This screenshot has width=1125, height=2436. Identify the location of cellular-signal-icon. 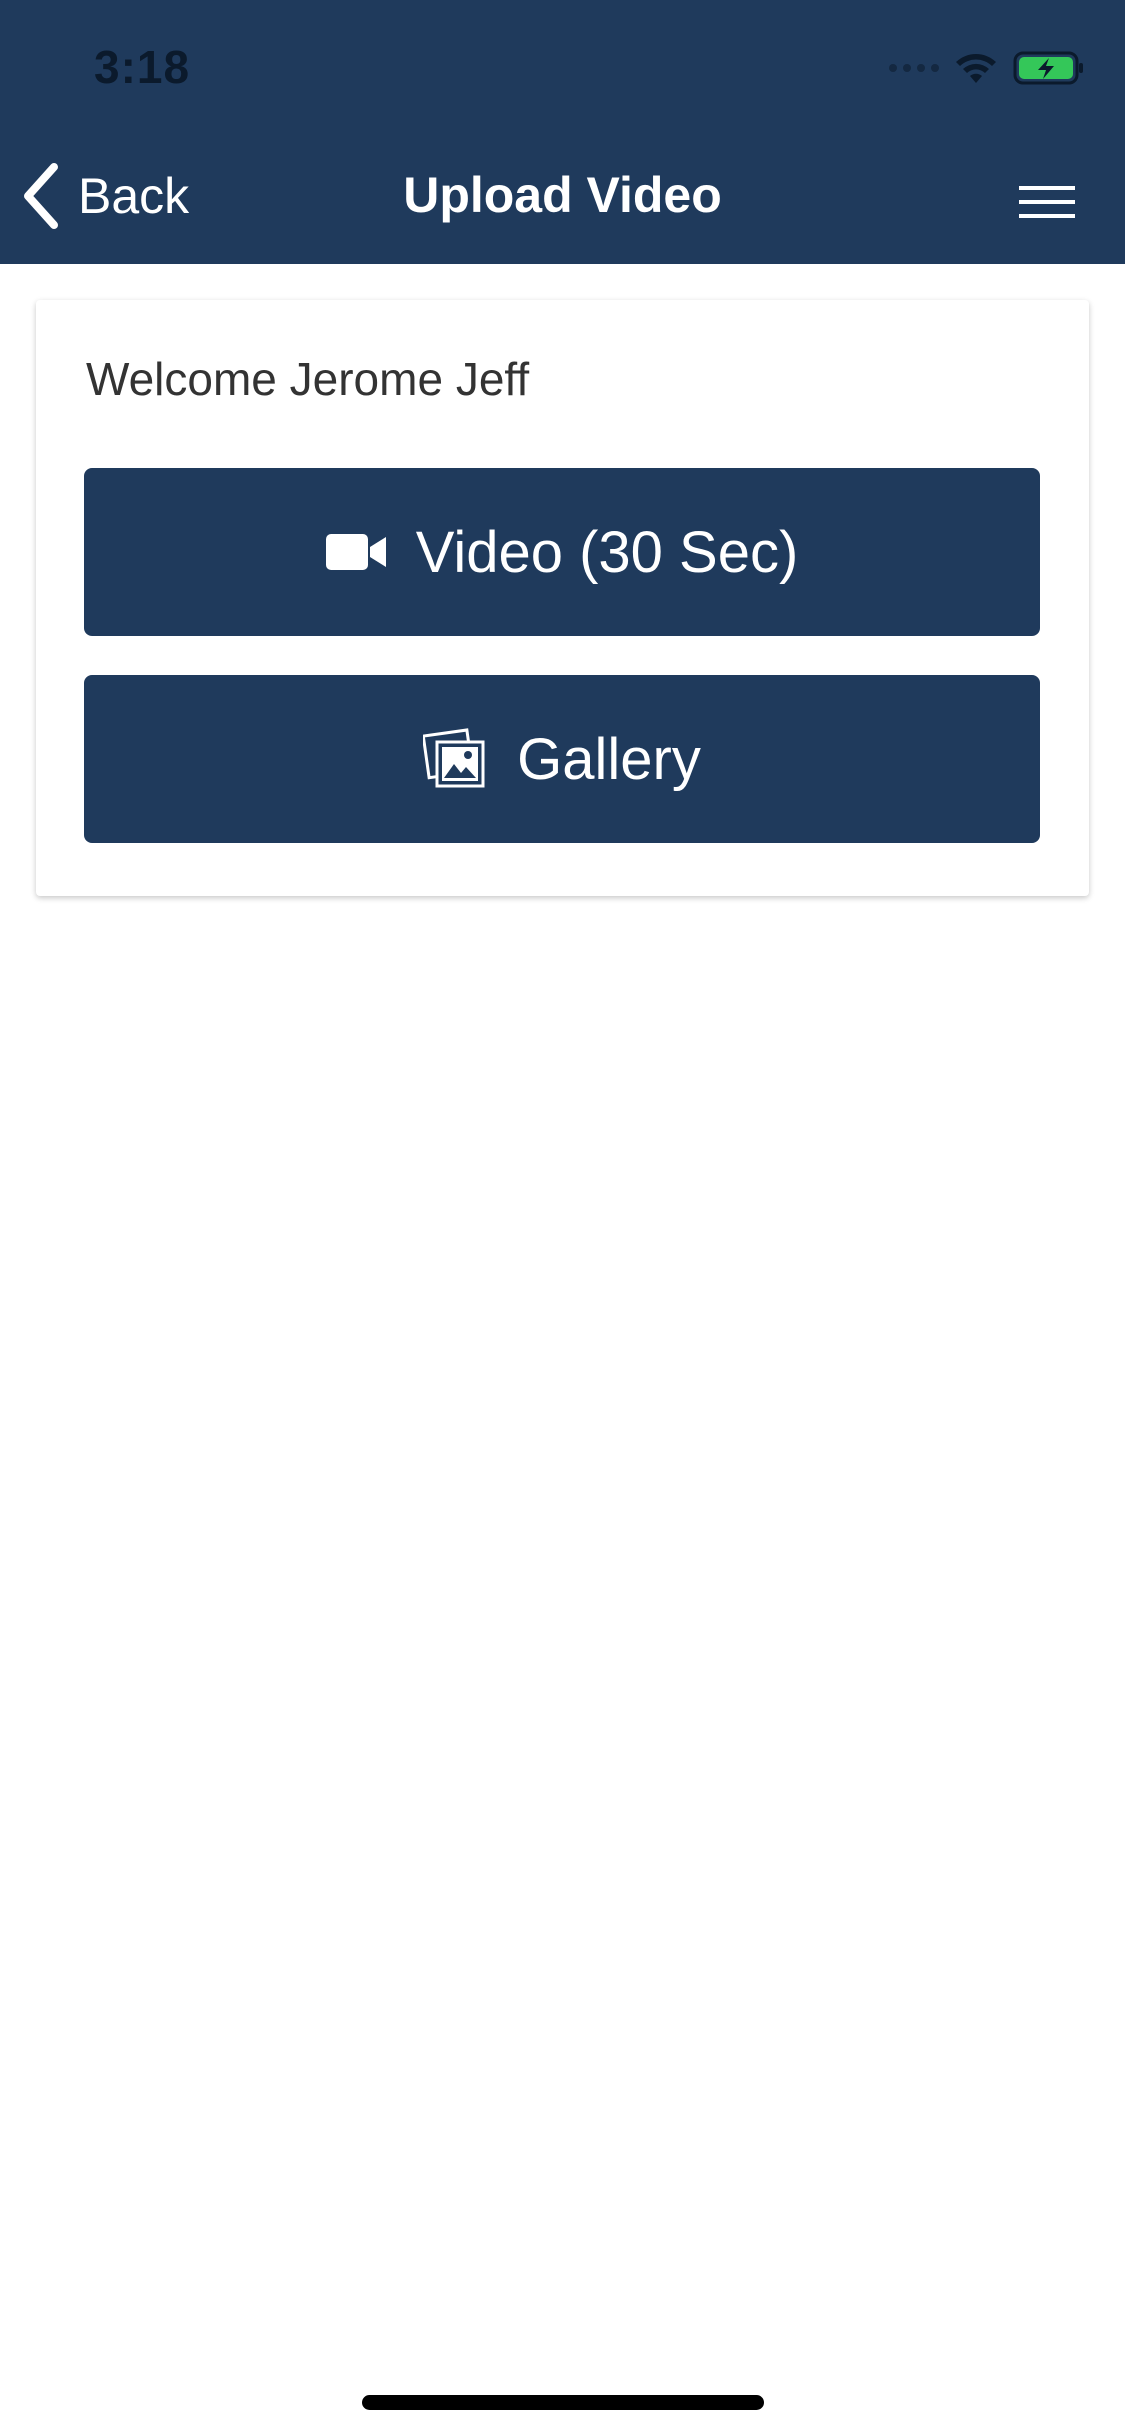
(914, 68).